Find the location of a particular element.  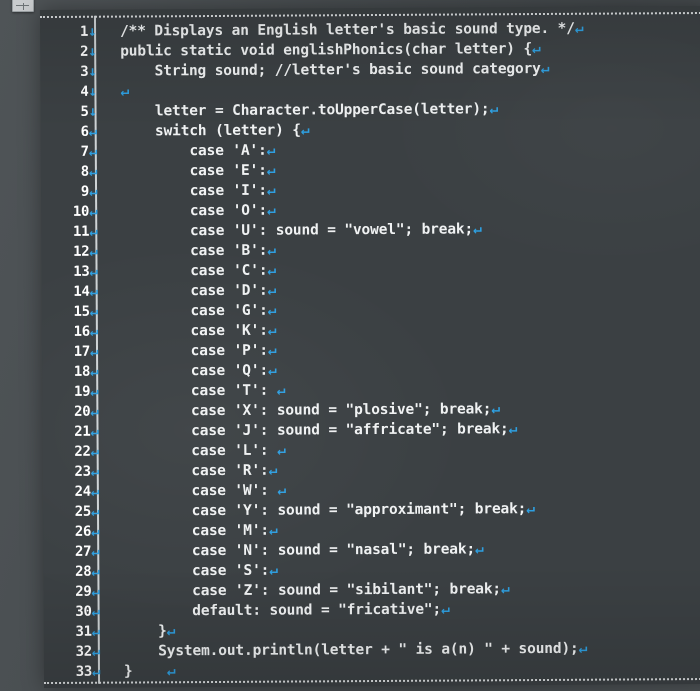

code-source: case 'D': is located at coordinates (194, 291).